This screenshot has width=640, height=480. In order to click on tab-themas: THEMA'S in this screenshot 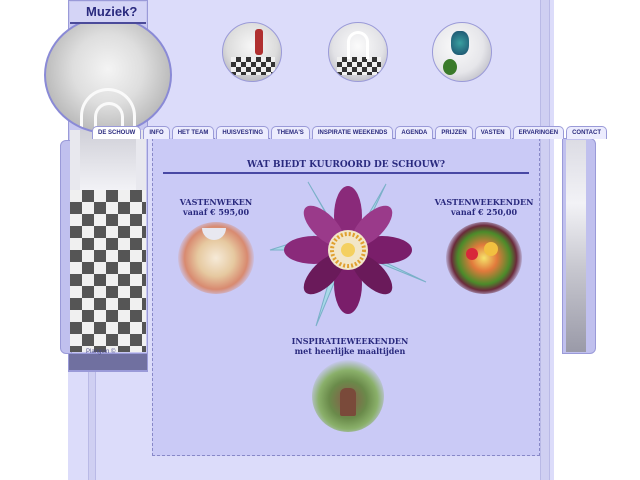, I will do `click(290, 132)`.